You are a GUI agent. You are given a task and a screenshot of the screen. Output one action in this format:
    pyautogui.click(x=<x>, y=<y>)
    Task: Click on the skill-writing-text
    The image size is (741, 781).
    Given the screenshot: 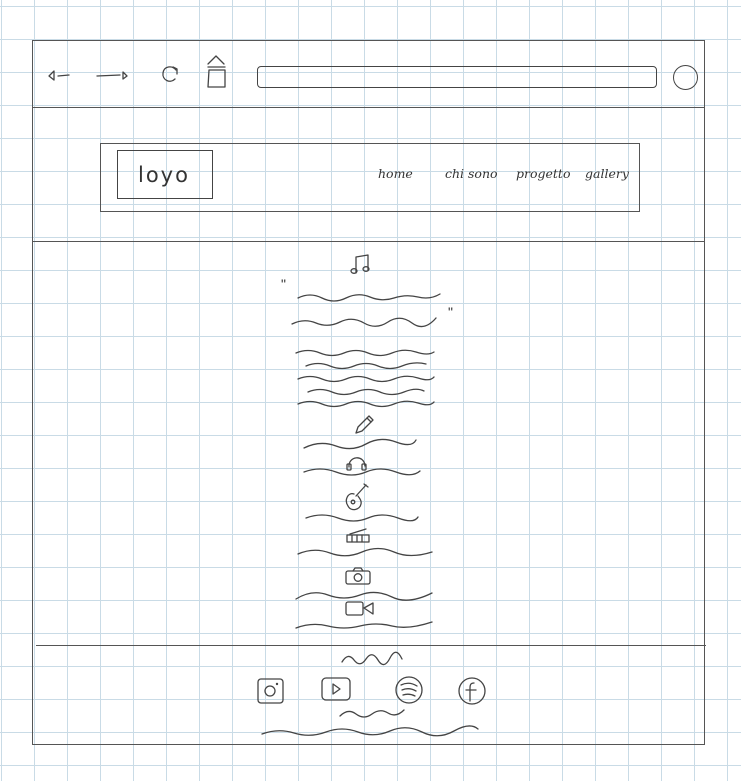 What is the action you would take?
    pyautogui.click(x=360, y=444)
    